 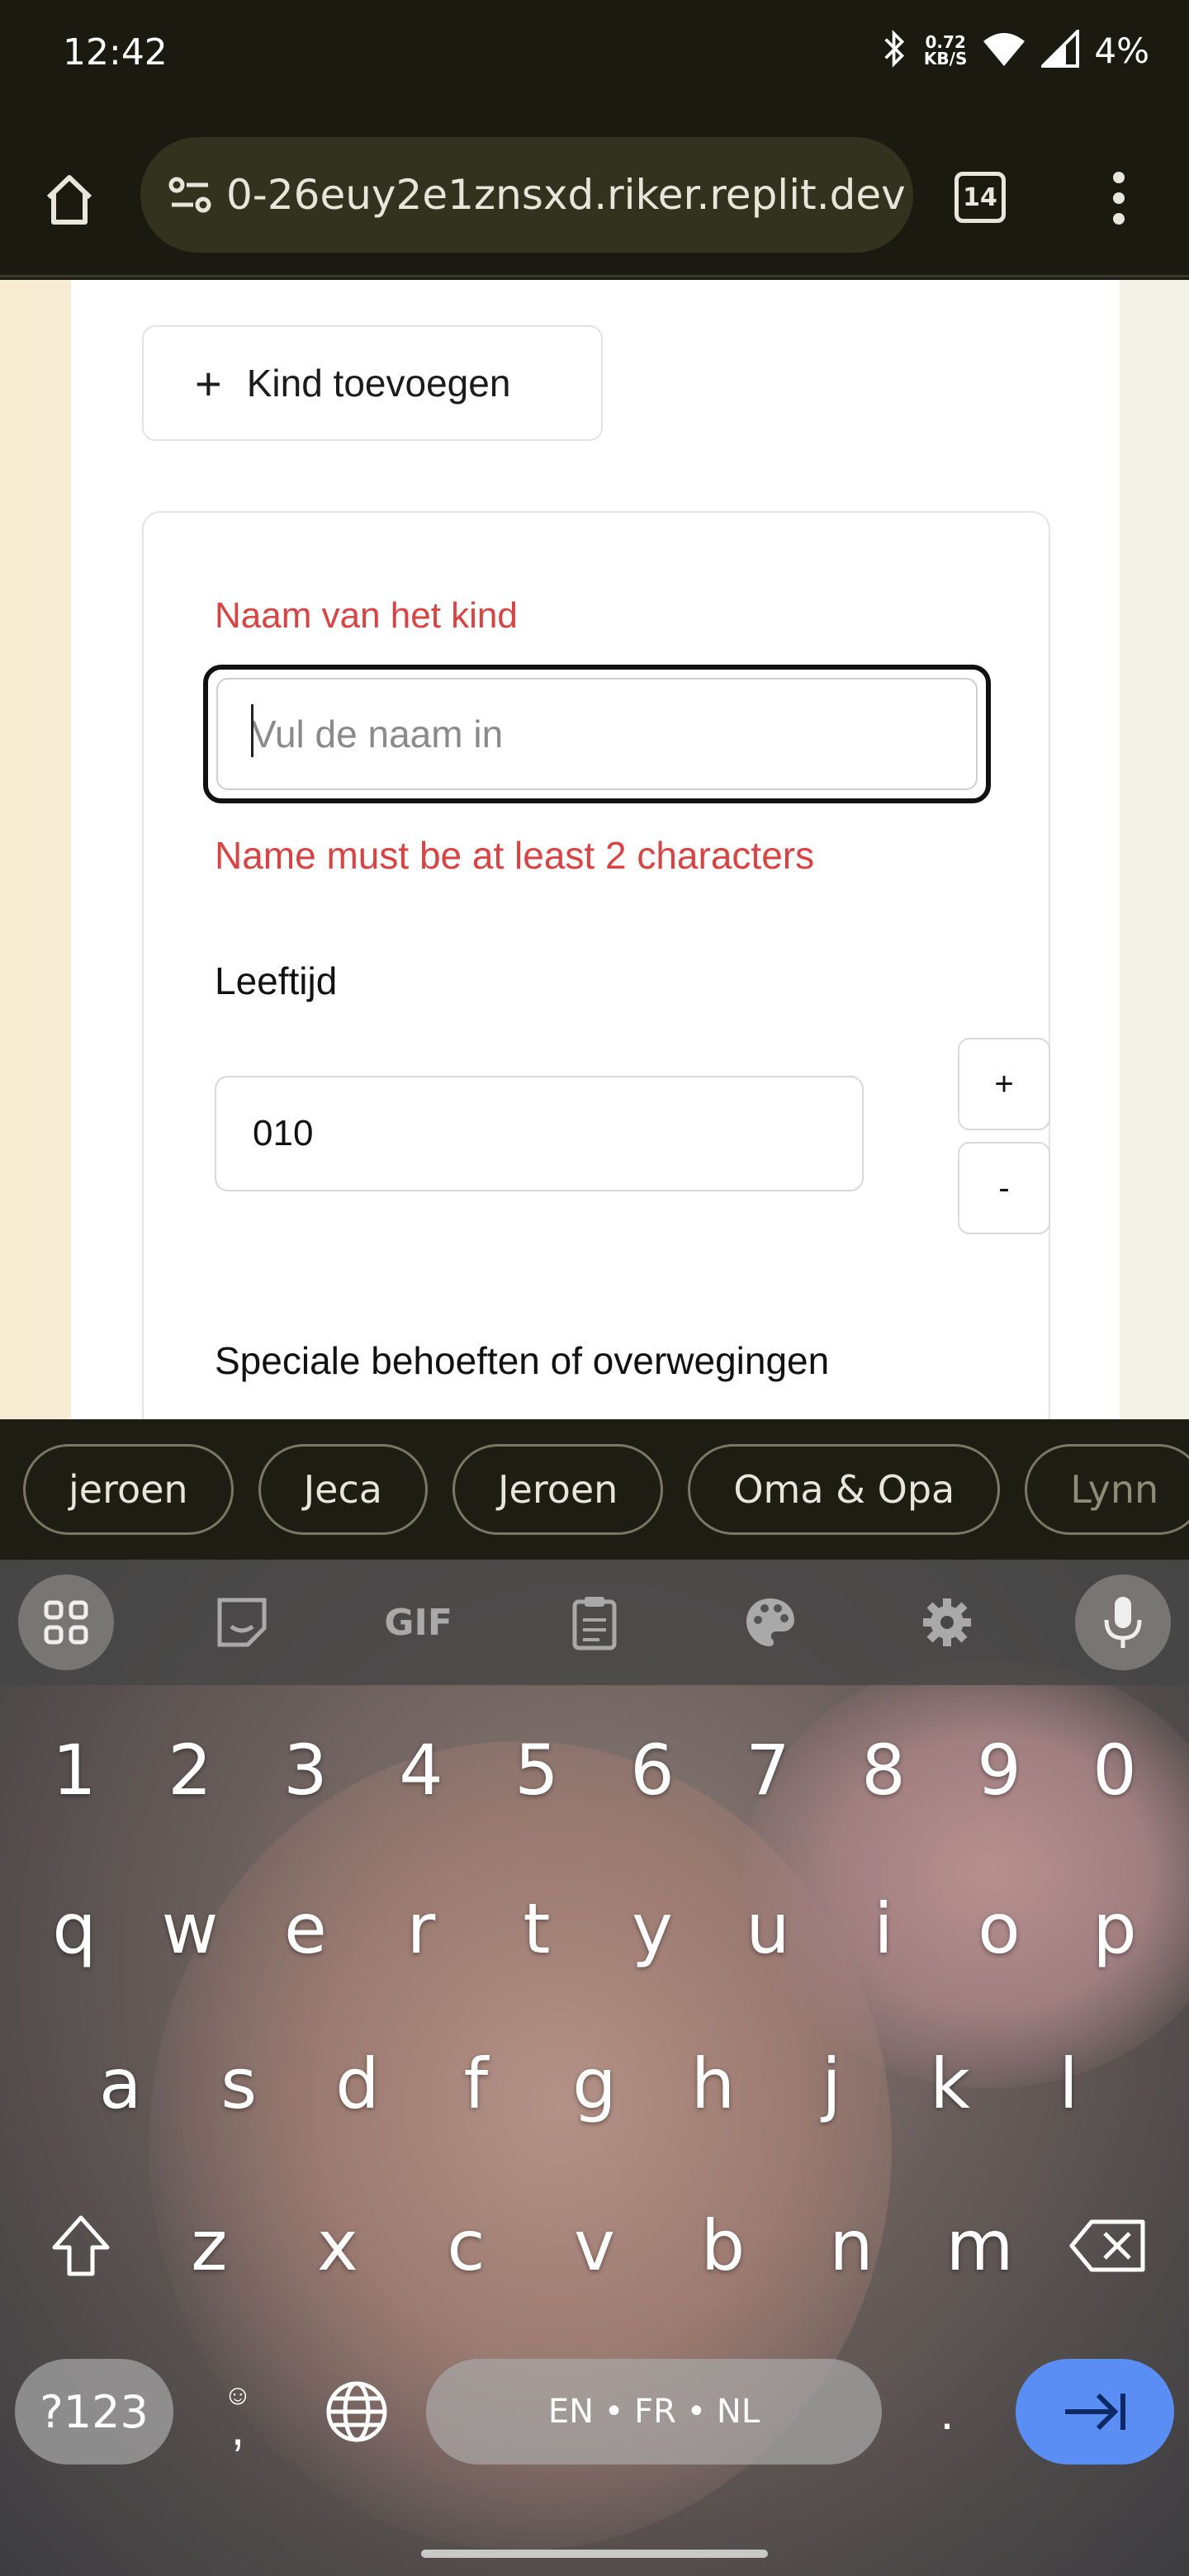 I want to click on suggestion-chip: Oma & Opa, so click(x=844, y=1489).